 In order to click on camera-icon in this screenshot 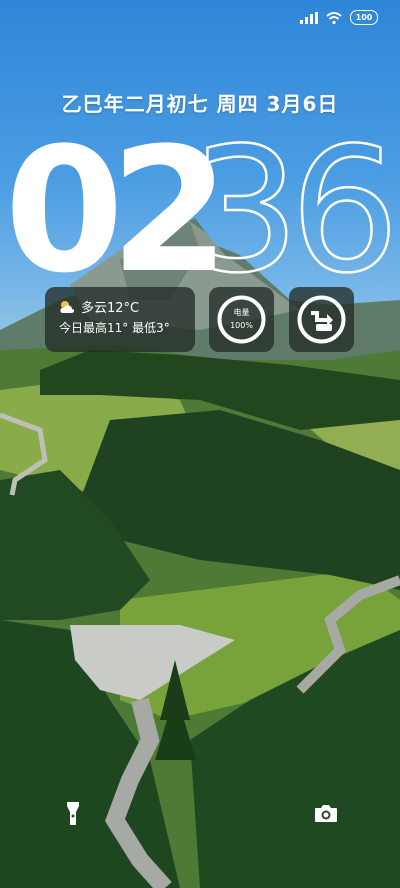, I will do `click(326, 813)`.